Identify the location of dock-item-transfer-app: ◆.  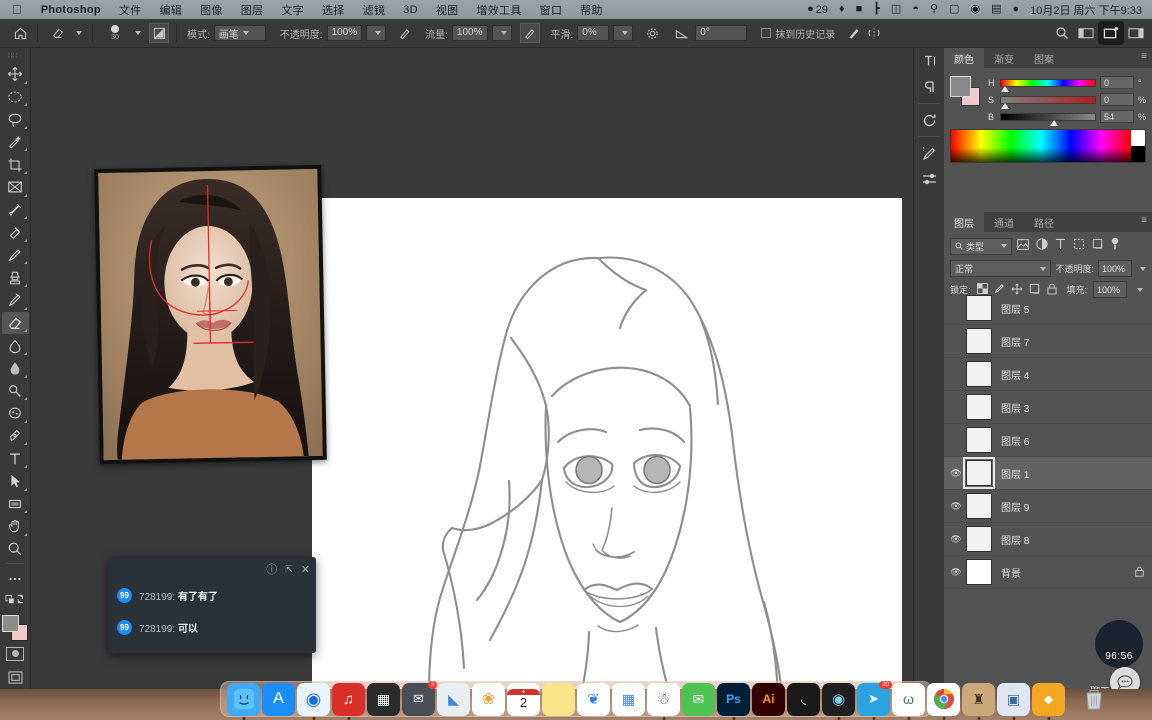
(1048, 701).